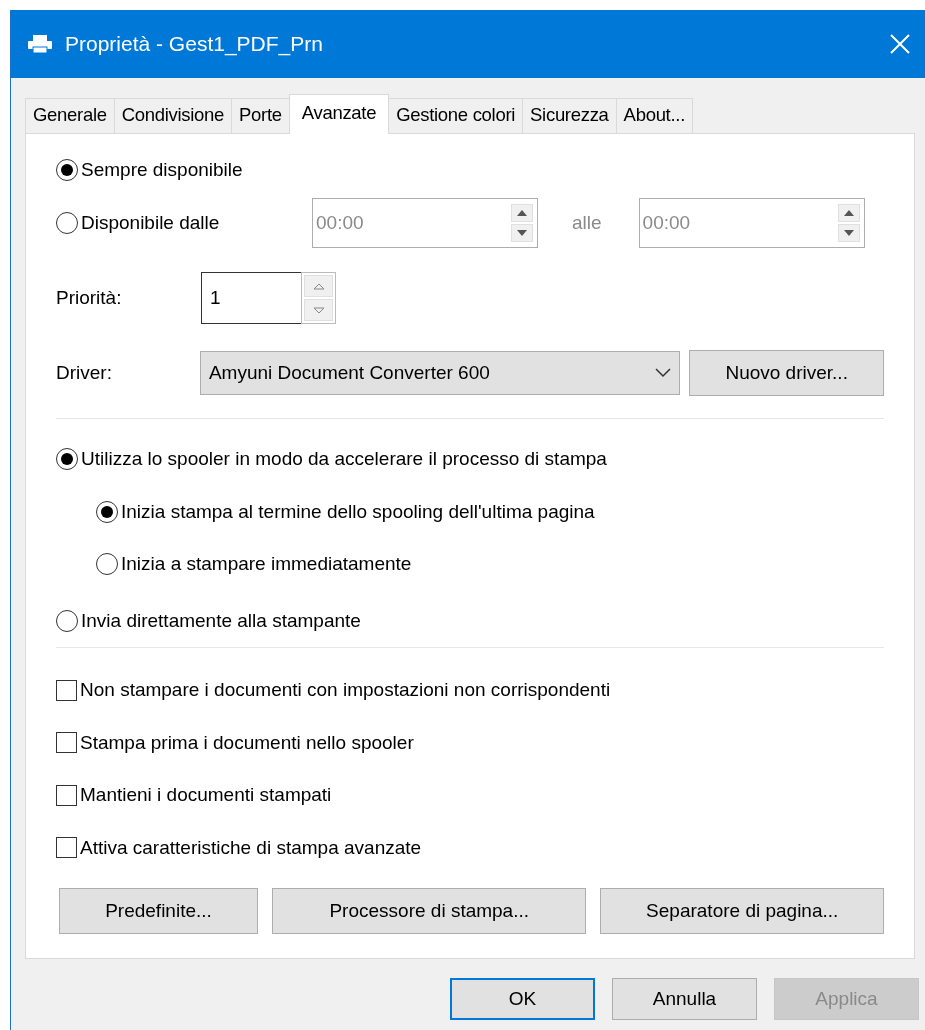 This screenshot has width=925, height=1030. Describe the element at coordinates (251, 847) in the screenshot. I see `checkbox-label: Attiva caratteristiche di stampa avanzate` at that location.